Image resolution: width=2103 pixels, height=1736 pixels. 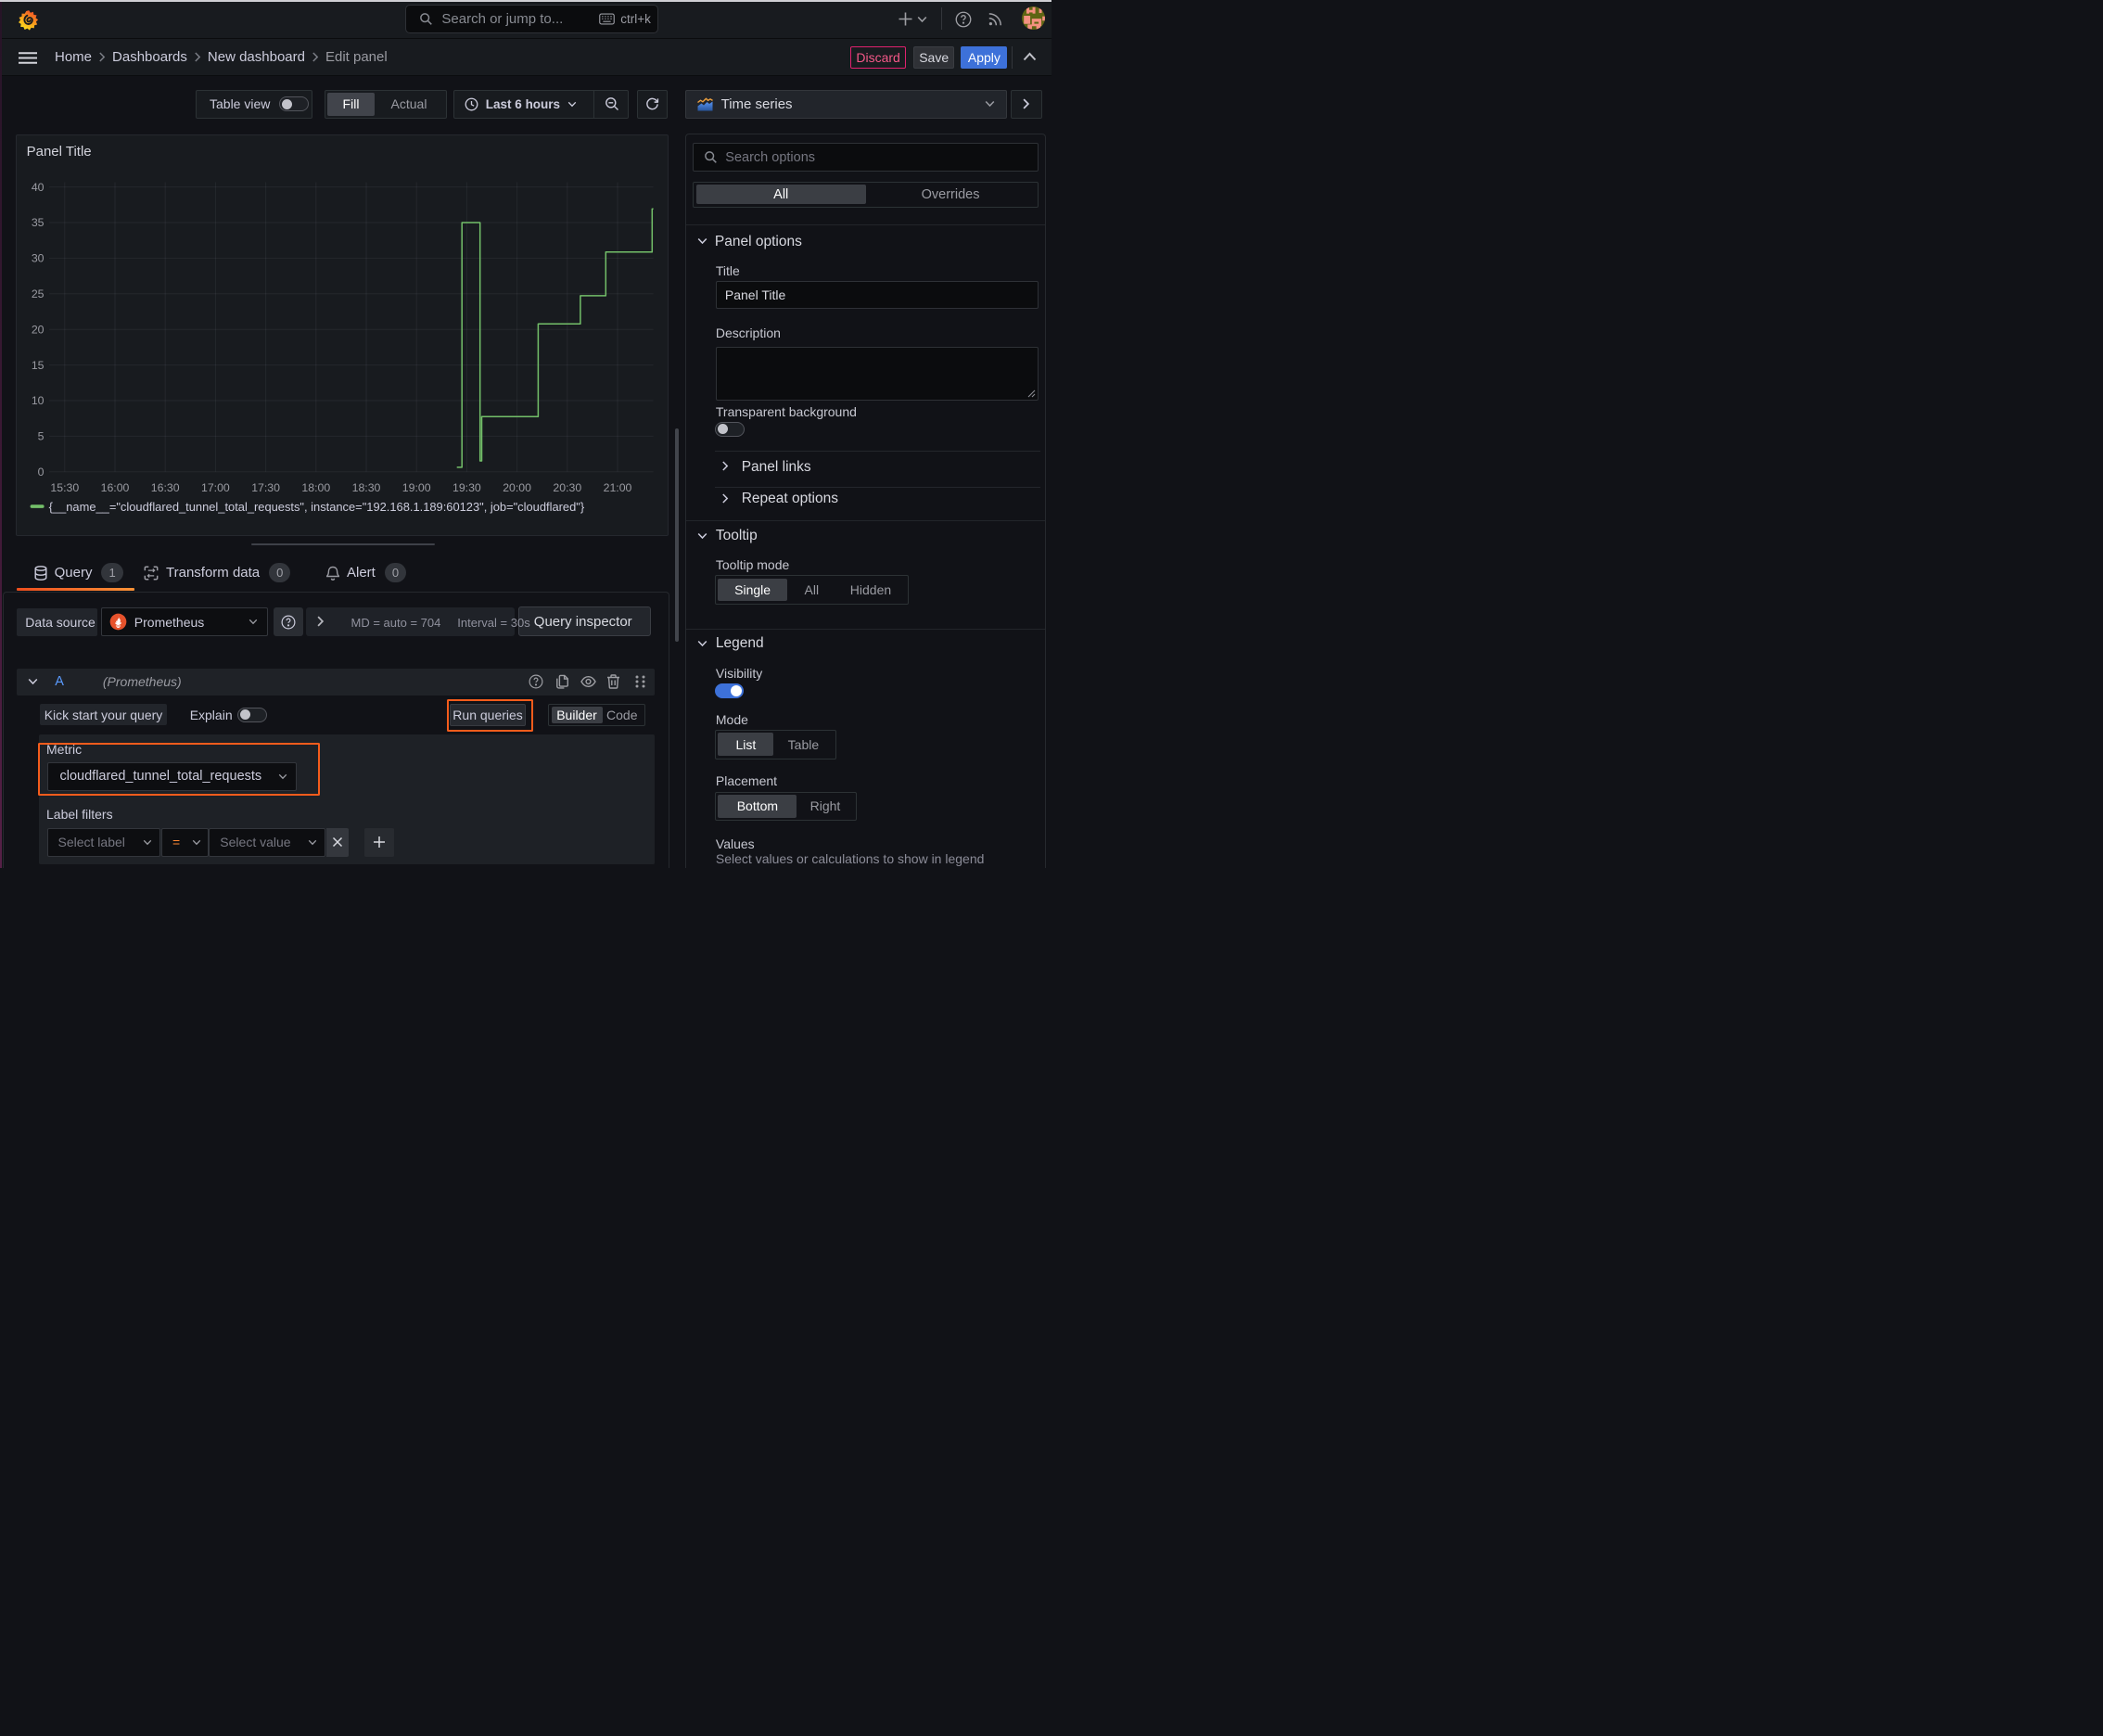 I want to click on svg-text: 0, so click(x=41, y=472).